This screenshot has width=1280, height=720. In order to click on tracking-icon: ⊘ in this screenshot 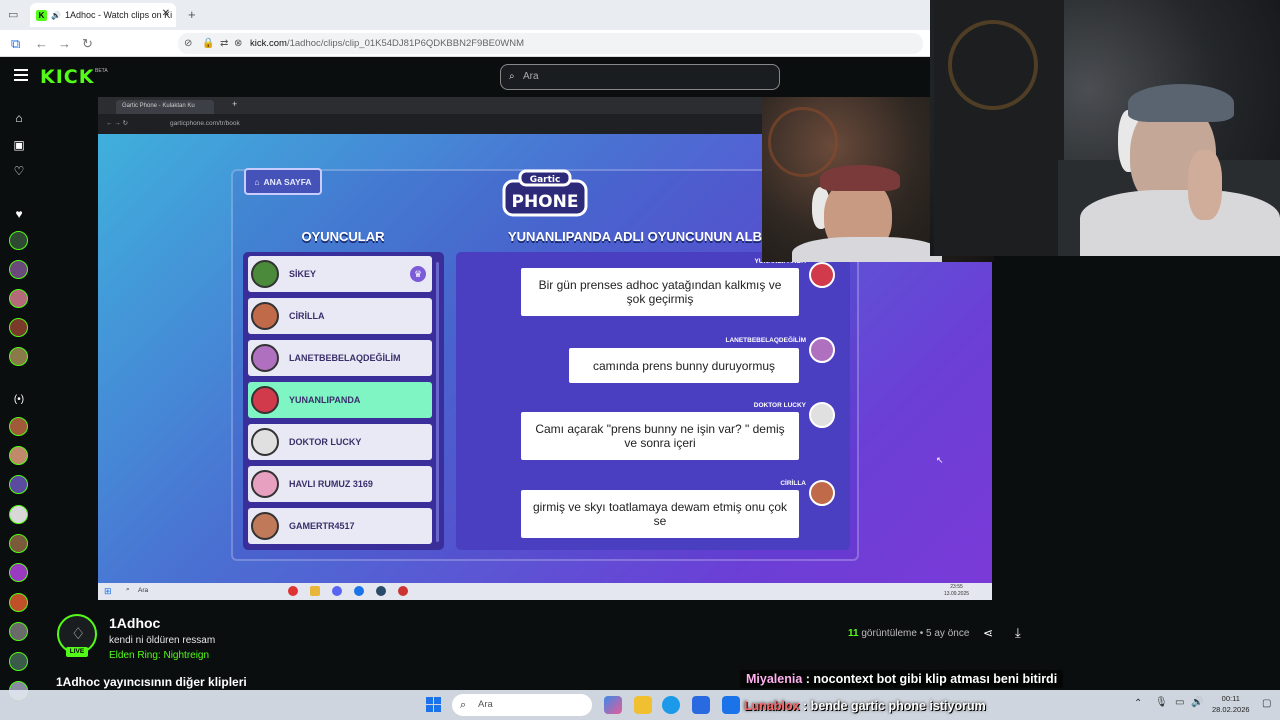, I will do `click(188, 43)`.